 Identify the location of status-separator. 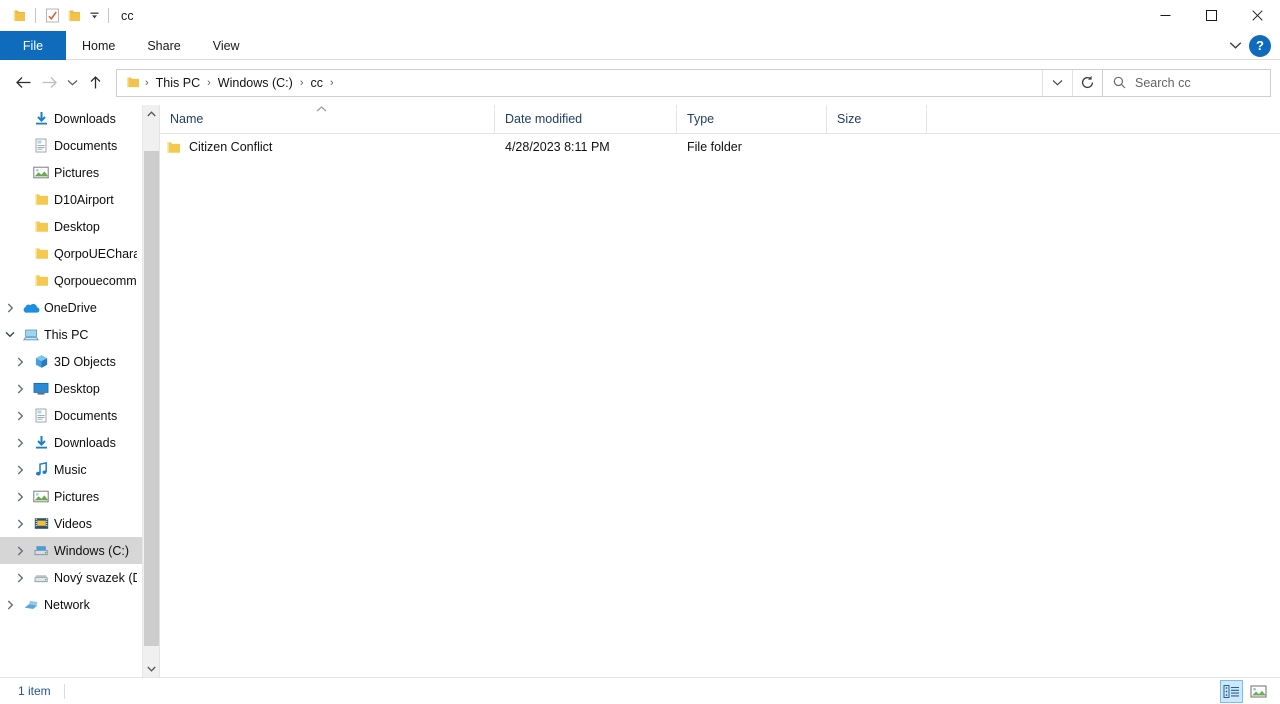
(64, 691).